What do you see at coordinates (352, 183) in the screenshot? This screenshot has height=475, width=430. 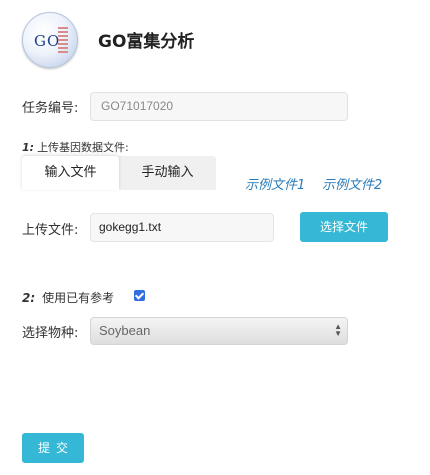 I see `example-file-2-link: 示例文件2` at bounding box center [352, 183].